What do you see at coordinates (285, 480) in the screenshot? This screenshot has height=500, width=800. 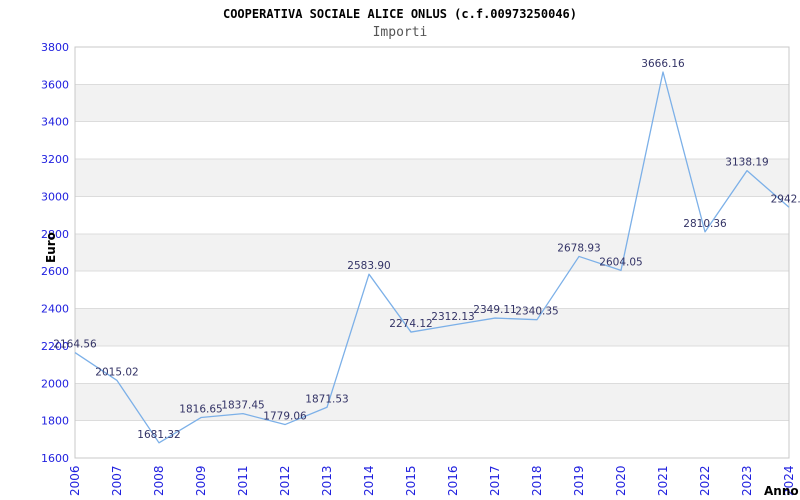 I see `x-axis-tick-label: 2012` at bounding box center [285, 480].